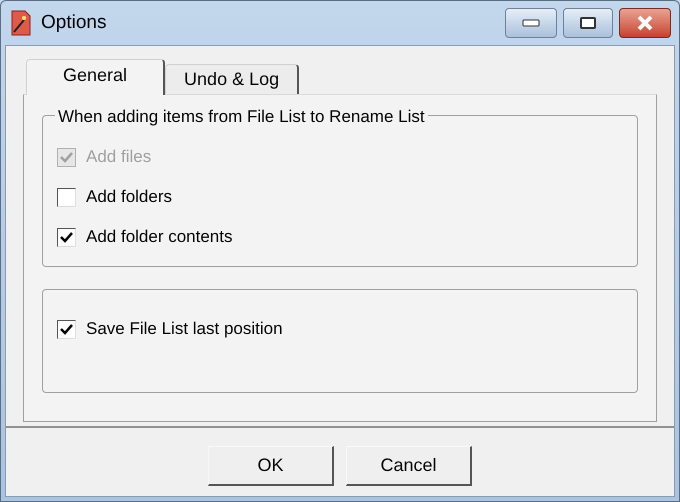 This screenshot has width=680, height=502. I want to click on dialog-button: Cancel, so click(409, 466).